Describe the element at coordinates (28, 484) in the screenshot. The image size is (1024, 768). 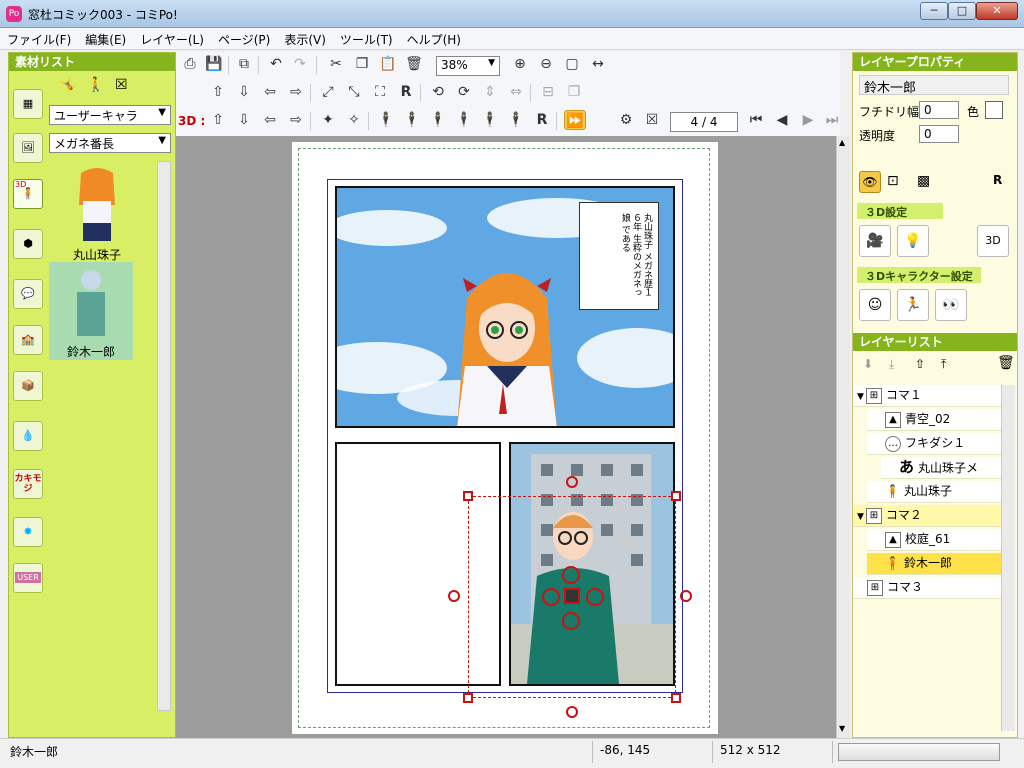
I see `tab-handwriting: カキモジ` at that location.